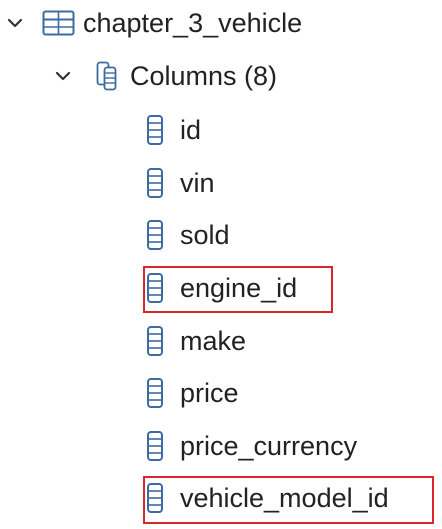 This screenshot has height=529, width=442. Describe the element at coordinates (205, 235) in the screenshot. I see `column-label: sold` at that location.